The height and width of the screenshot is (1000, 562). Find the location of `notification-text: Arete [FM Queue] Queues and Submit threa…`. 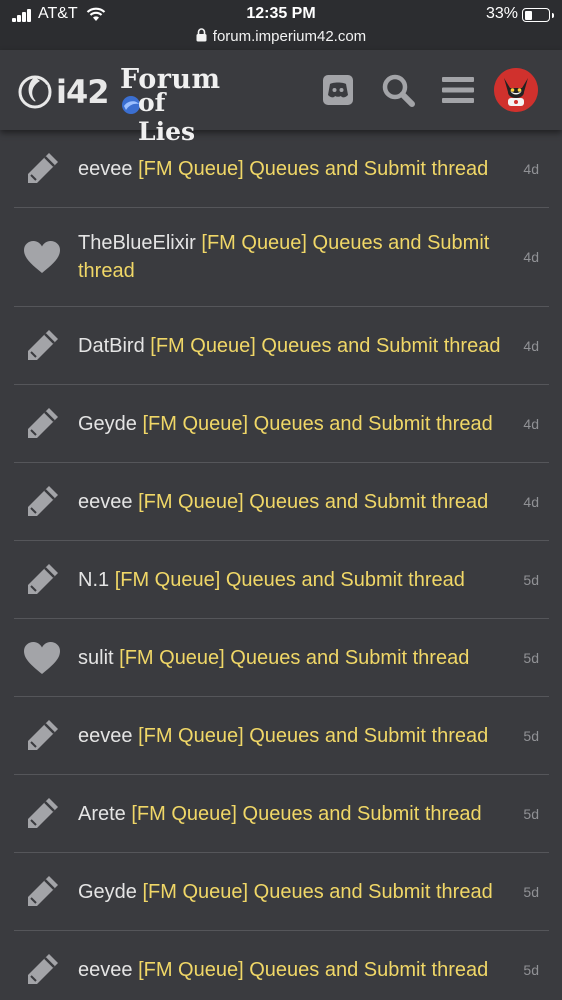

notification-text: Arete [FM Queue] Queues and Submit threa… is located at coordinates (294, 814).